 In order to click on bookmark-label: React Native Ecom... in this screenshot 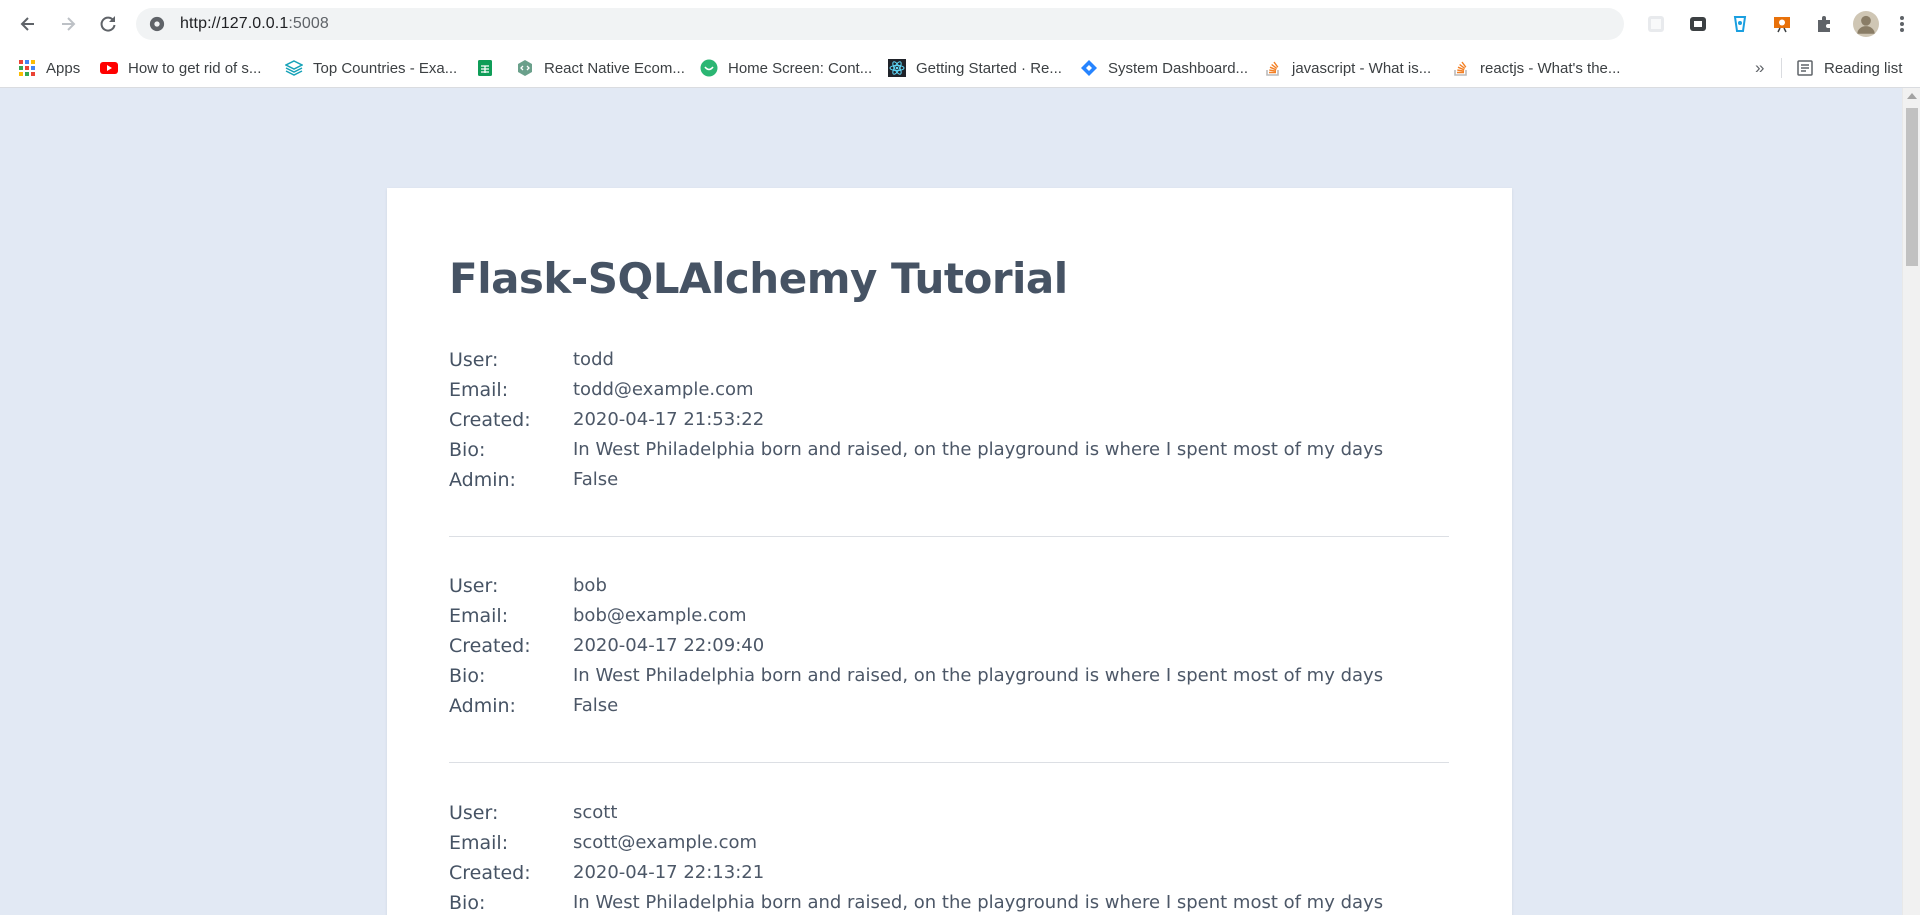, I will do `click(614, 68)`.